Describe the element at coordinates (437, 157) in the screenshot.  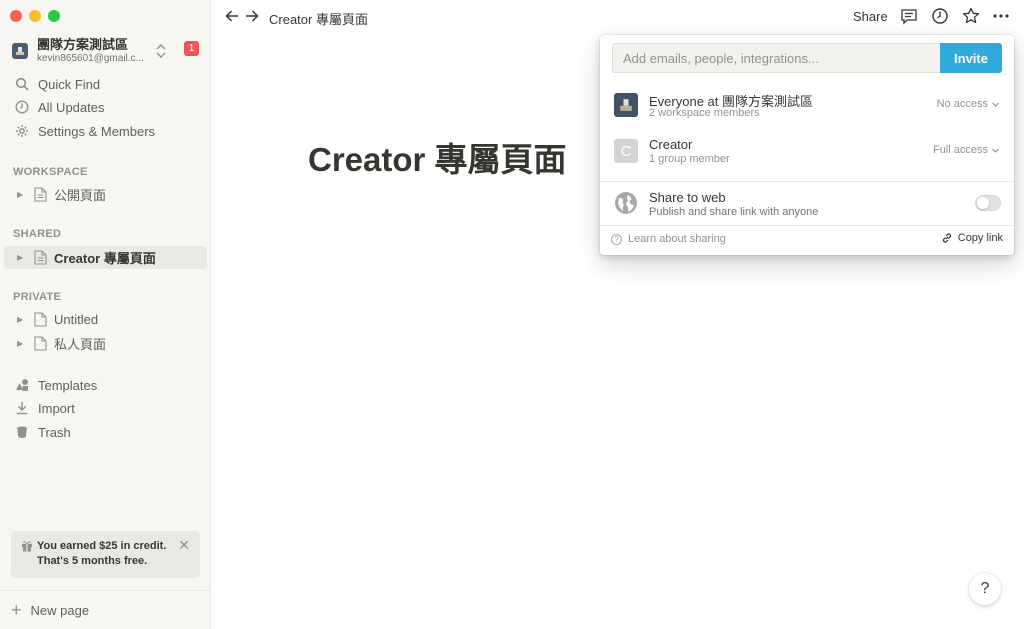
I see `page-title: Creator 專屬頁面` at that location.